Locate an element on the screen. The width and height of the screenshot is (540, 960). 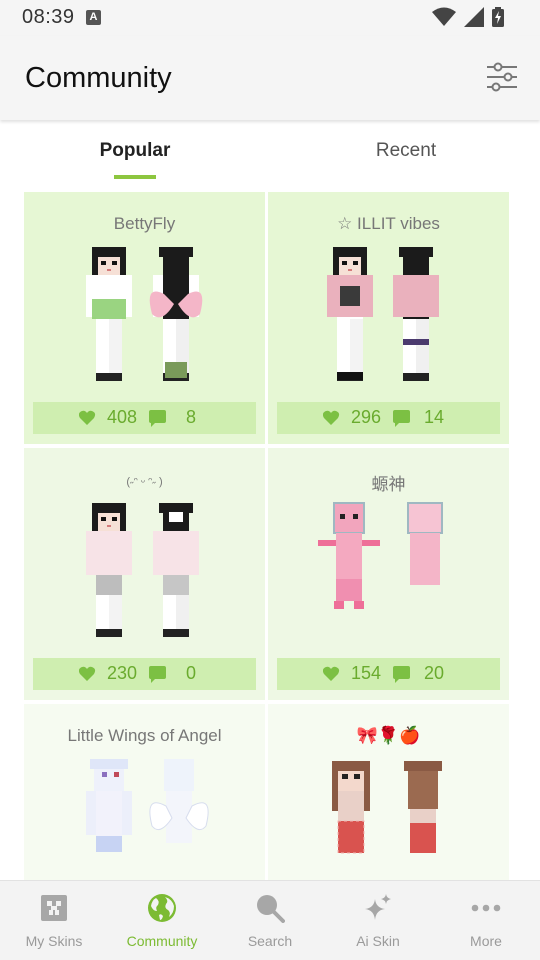
status-icons is located at coordinates (468, 17).